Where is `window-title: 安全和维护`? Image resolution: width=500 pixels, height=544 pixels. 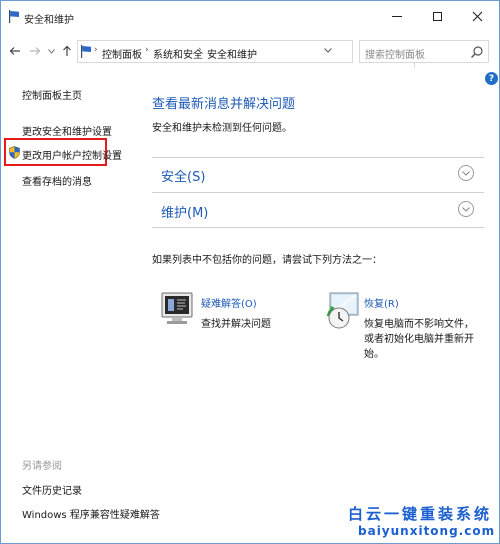
window-title: 安全和维护 is located at coordinates (49, 20).